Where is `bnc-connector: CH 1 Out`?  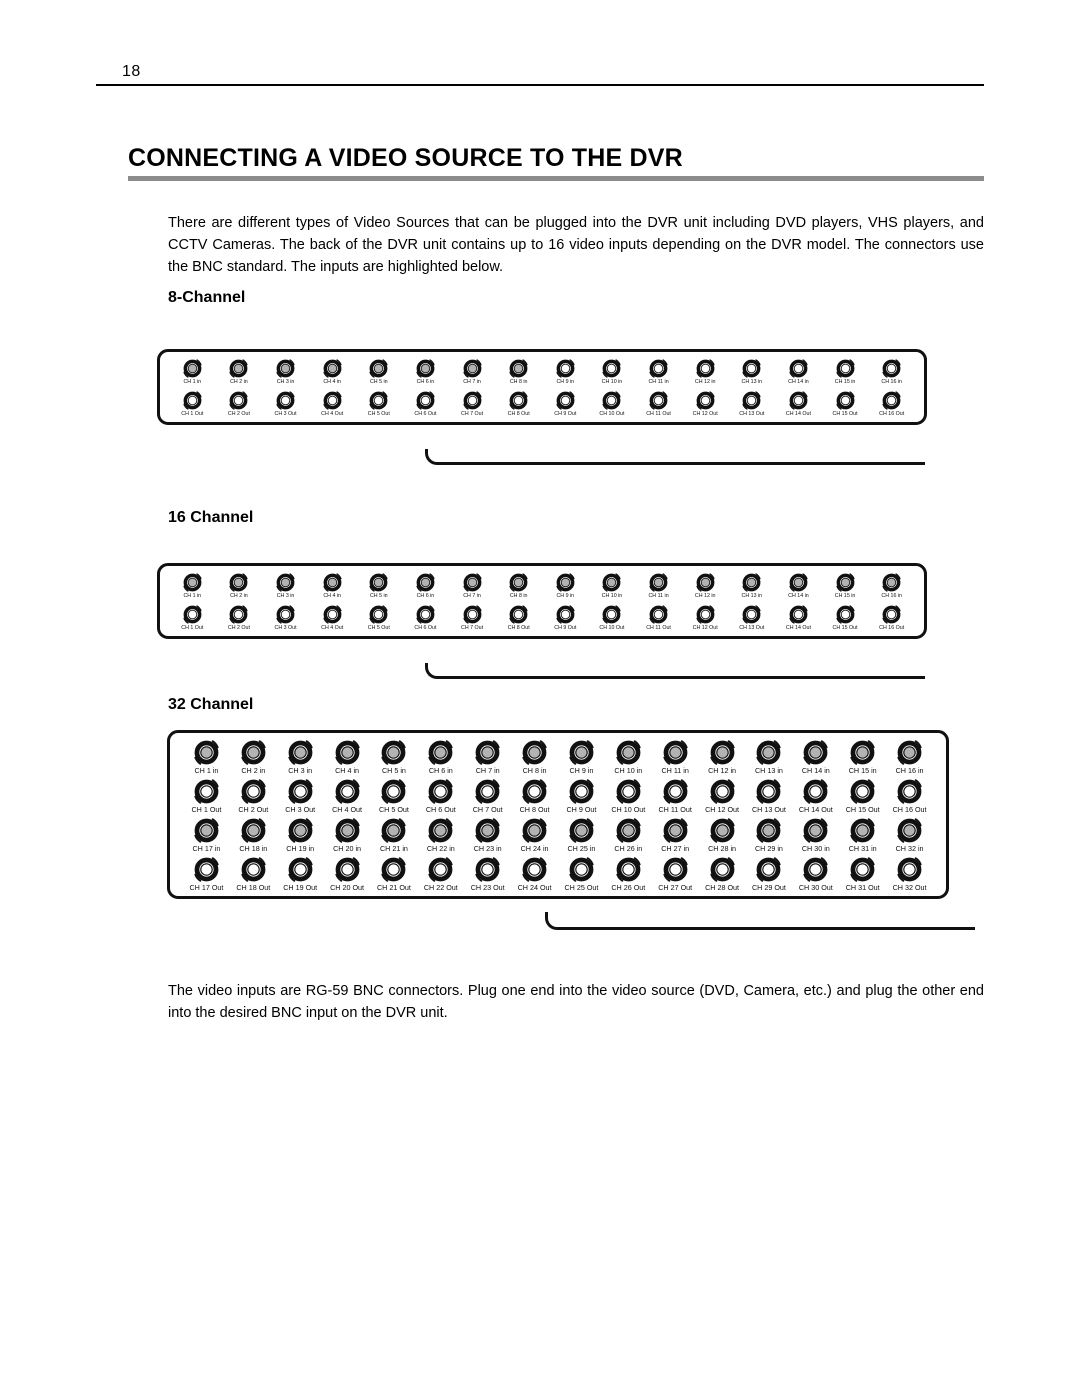 bnc-connector: CH 1 Out is located at coordinates (206, 796).